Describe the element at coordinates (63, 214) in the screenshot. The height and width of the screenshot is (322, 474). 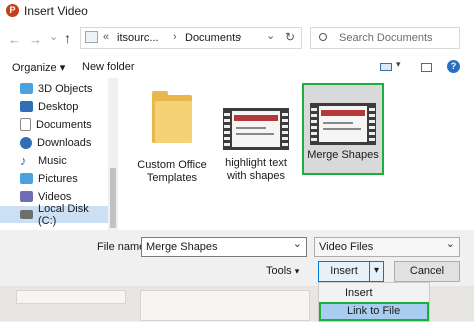
I see `sidebar-item-label: Local Disk (C:)` at that location.